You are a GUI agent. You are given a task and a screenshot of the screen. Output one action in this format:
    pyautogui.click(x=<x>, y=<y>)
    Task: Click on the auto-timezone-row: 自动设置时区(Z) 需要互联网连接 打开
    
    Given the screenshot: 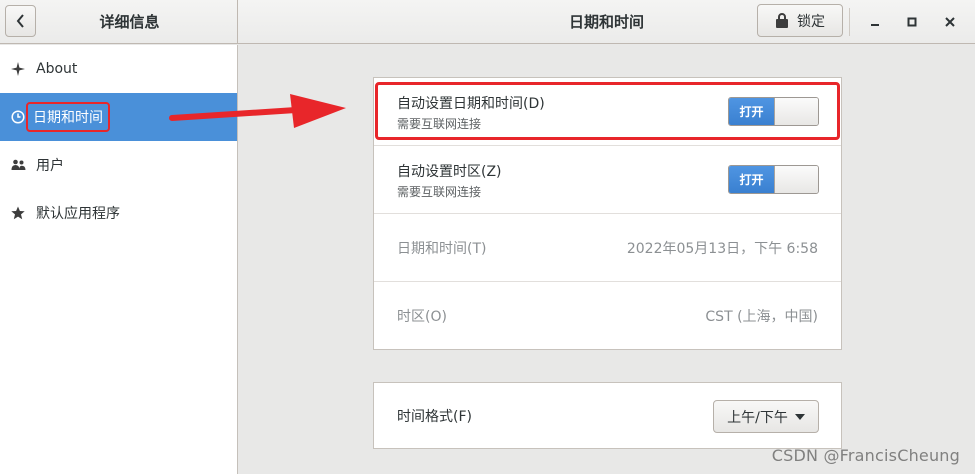 What is the action you would take?
    pyautogui.click(x=607, y=180)
    